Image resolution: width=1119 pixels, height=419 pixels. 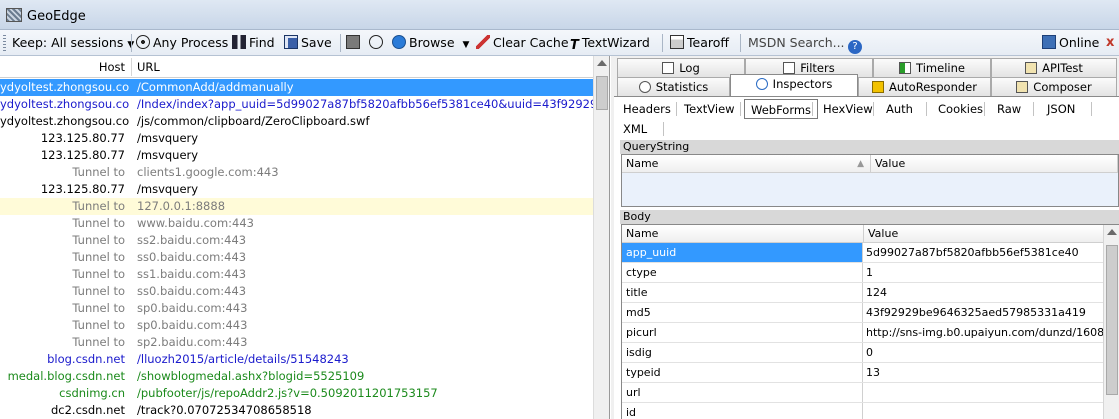 I want to click on toolbar-separator, so click(x=340, y=43).